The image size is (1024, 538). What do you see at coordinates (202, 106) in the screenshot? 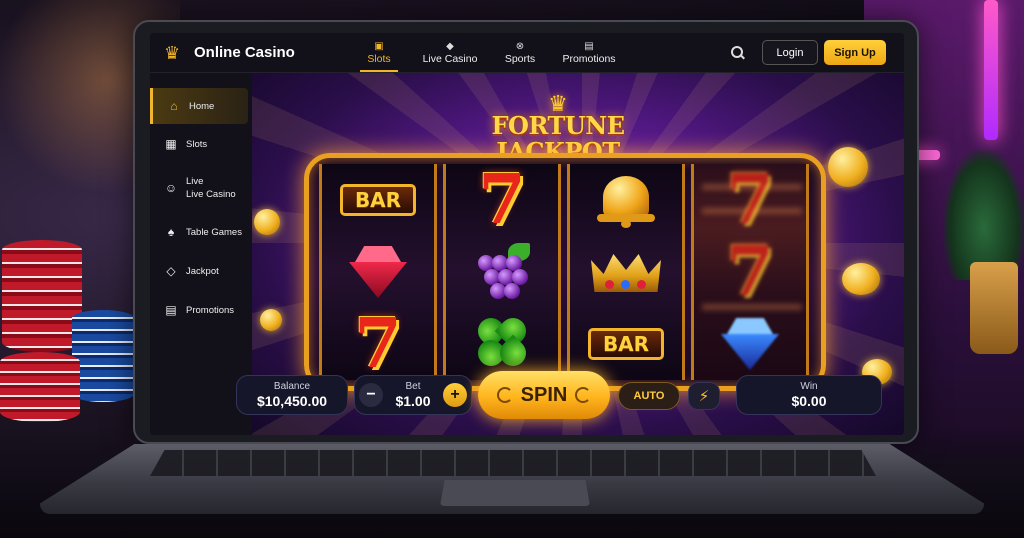
I see `sidebar-item-label: Home` at bounding box center [202, 106].